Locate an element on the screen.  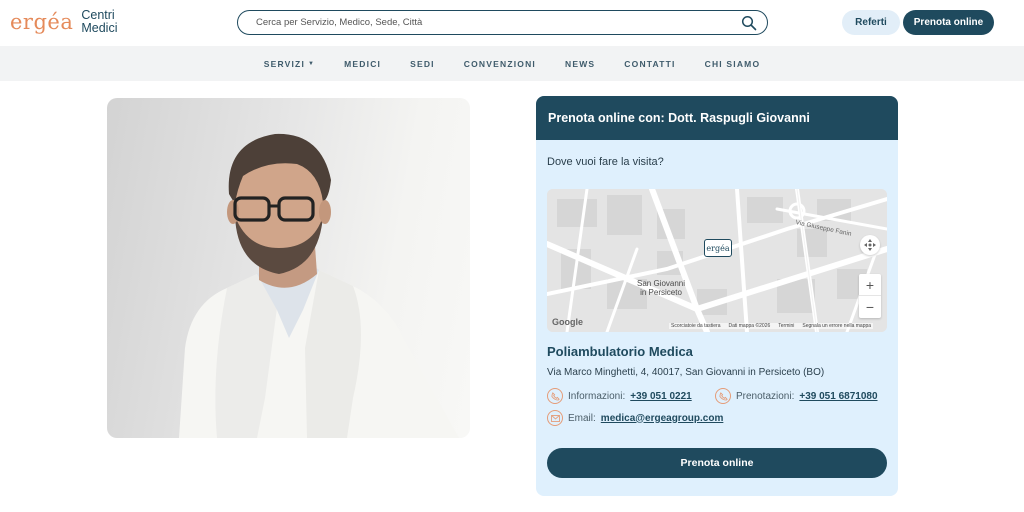
map-location-marker: ergéa is located at coordinates (718, 248).